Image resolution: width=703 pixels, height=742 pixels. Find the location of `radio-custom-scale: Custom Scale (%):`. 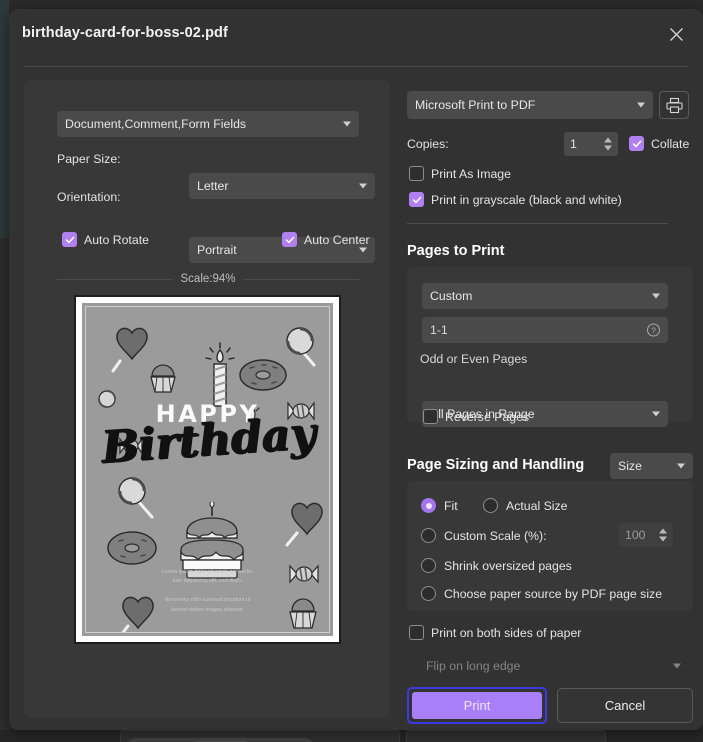

radio-custom-scale: Custom Scale (%): is located at coordinates (484, 535).